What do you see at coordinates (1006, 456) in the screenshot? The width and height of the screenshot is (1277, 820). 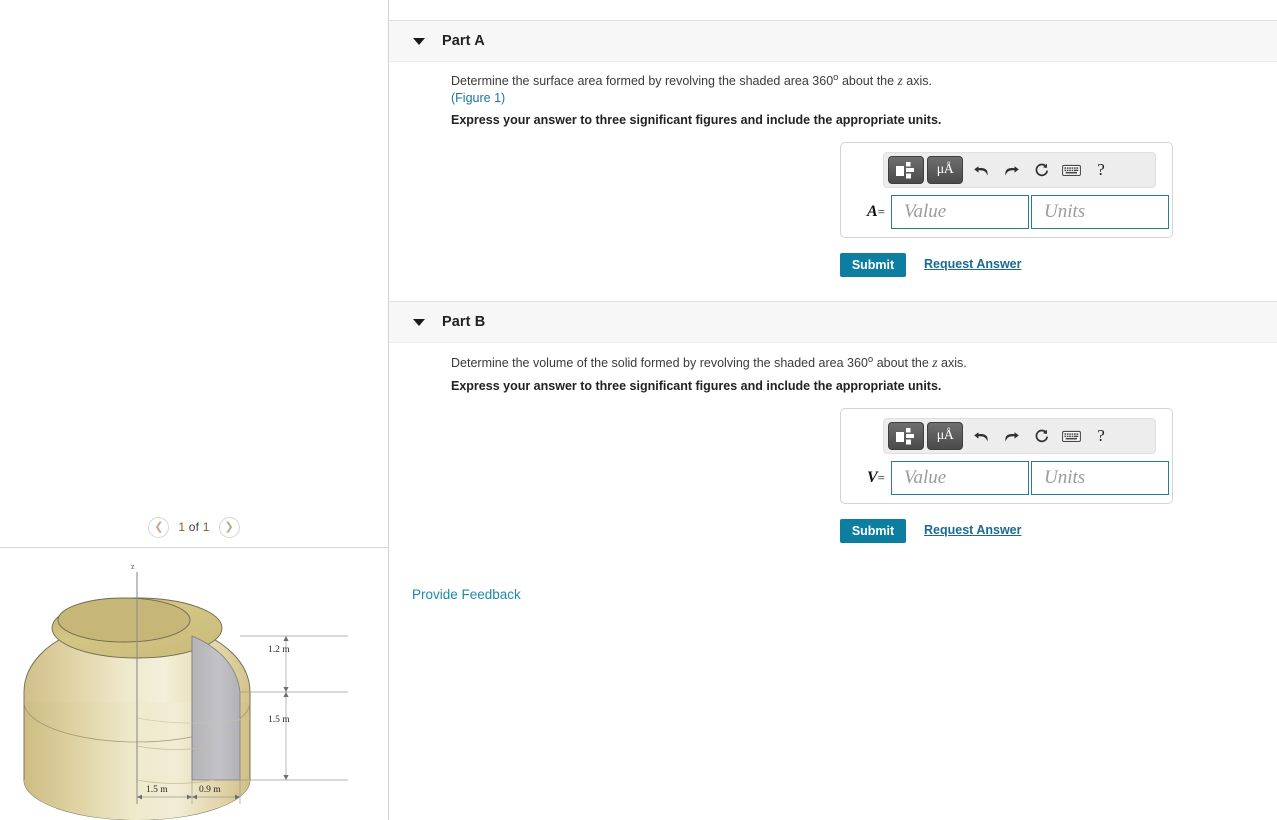 I see `part-b-answer-box: μÅ ? V= Value Units` at bounding box center [1006, 456].